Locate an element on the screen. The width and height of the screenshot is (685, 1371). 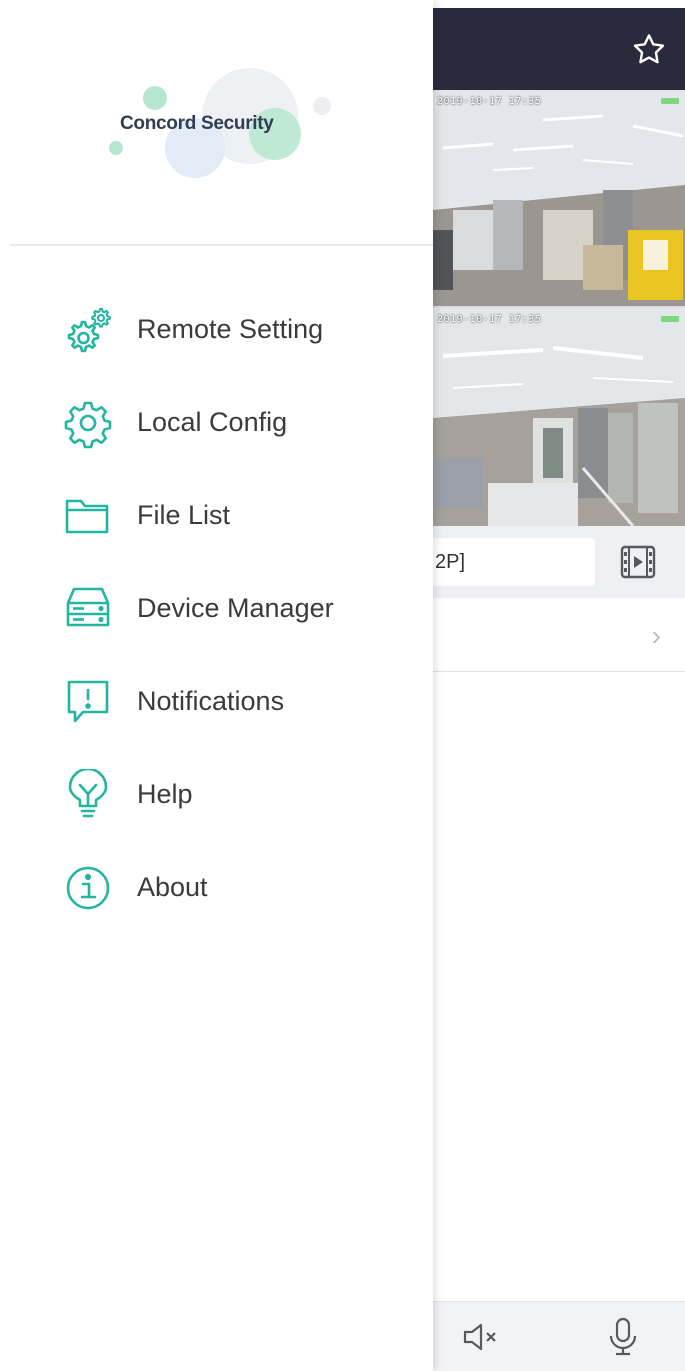
menu-item-label: About is located at coordinates (172, 887).